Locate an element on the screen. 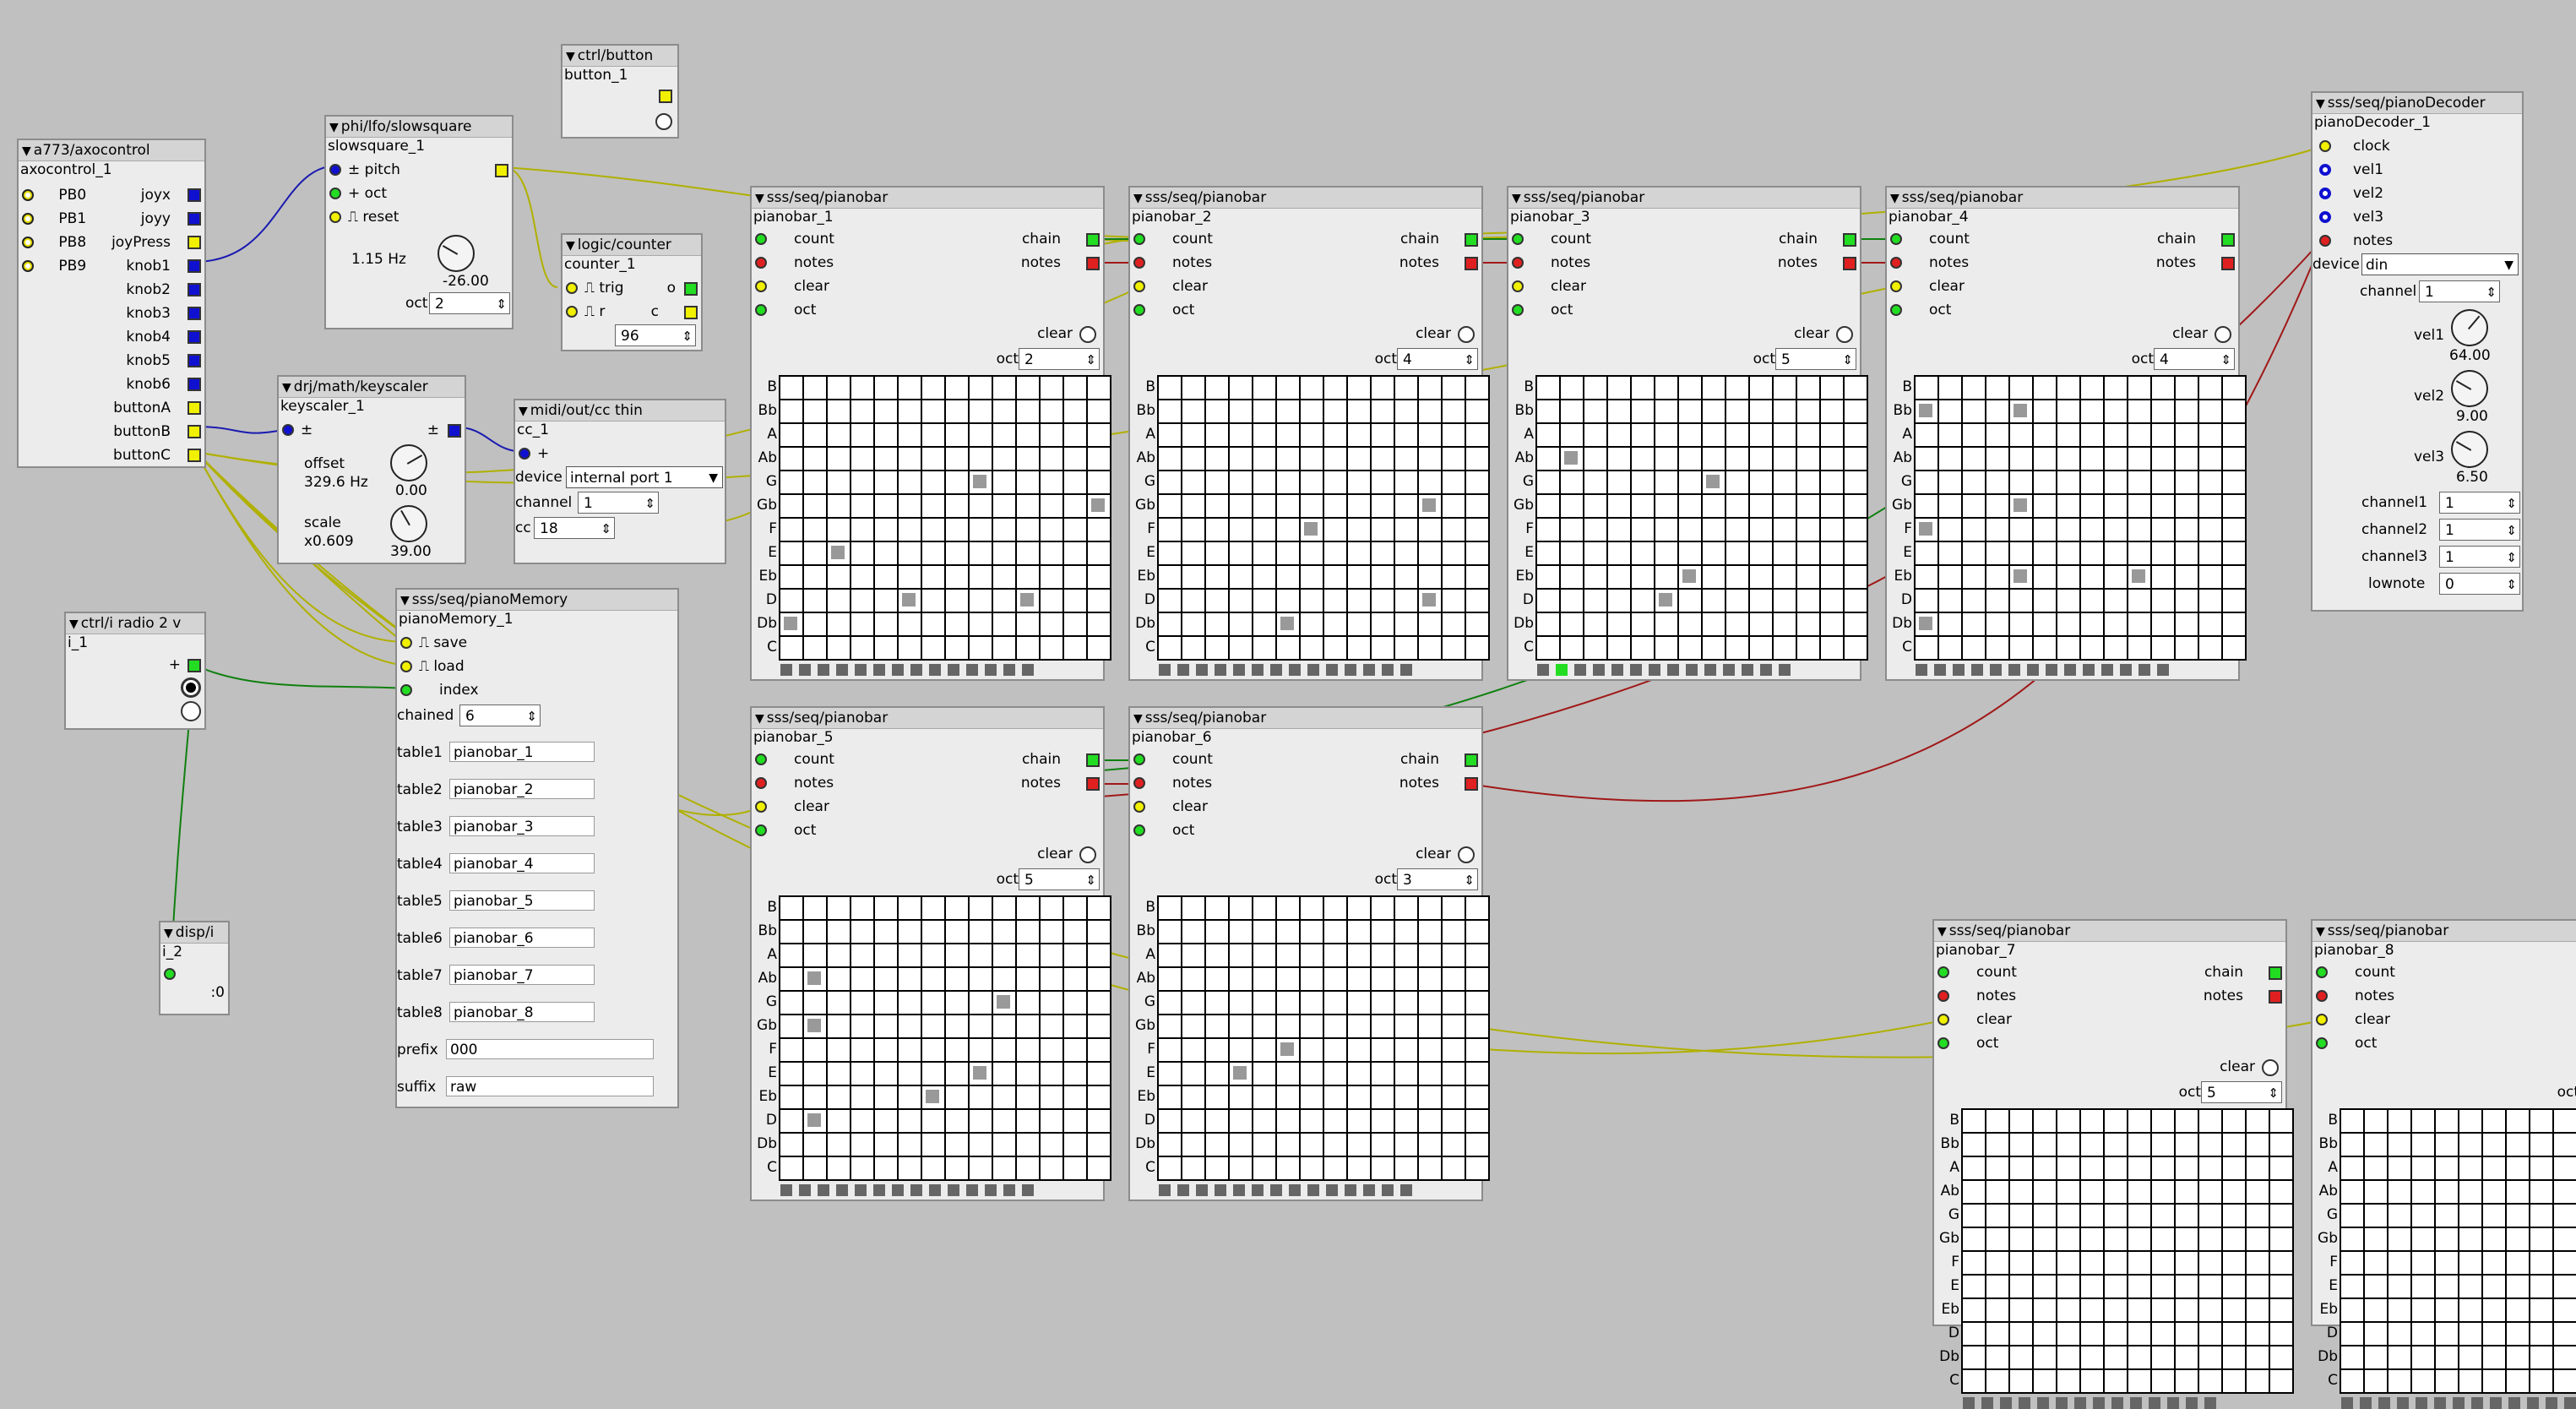 Image resolution: width=2576 pixels, height=1409 pixels. outlet-index is located at coordinates (194, 665).